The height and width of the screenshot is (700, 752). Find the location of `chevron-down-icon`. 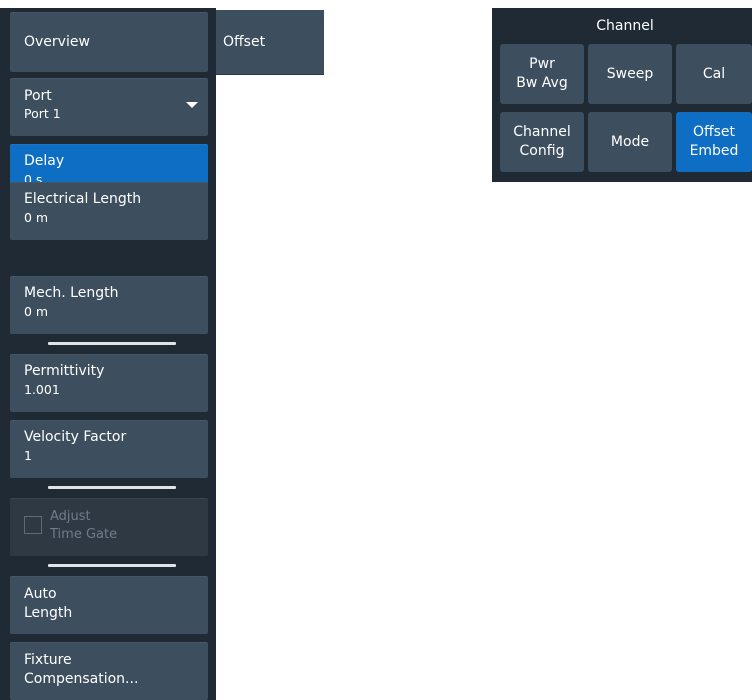

chevron-down-icon is located at coordinates (192, 105).